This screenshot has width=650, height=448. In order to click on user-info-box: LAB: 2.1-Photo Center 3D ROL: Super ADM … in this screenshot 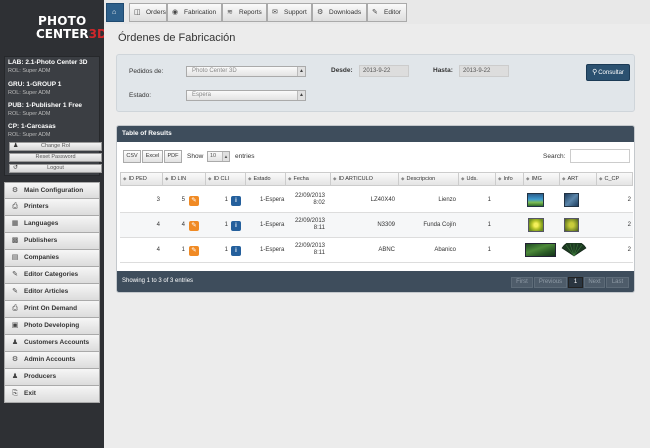, I will do `click(53, 116)`.